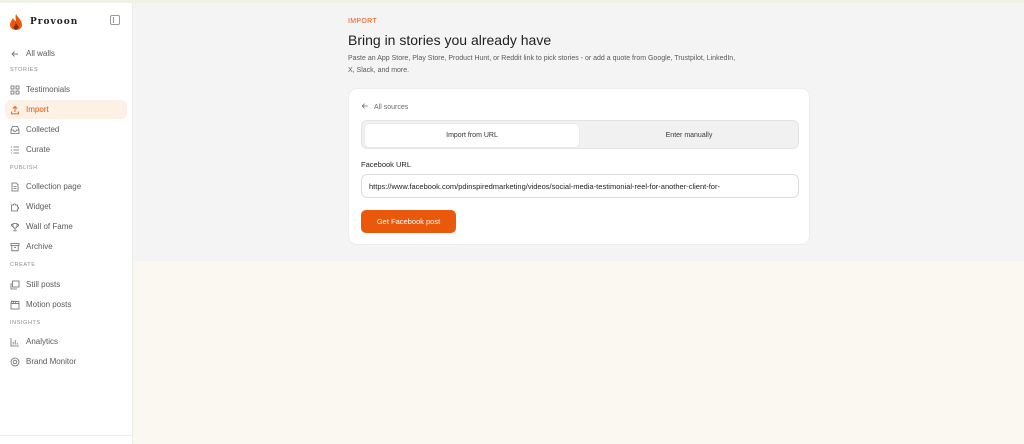 The width and height of the screenshot is (1024, 444). I want to click on flame-logo-icon, so click(16, 22).